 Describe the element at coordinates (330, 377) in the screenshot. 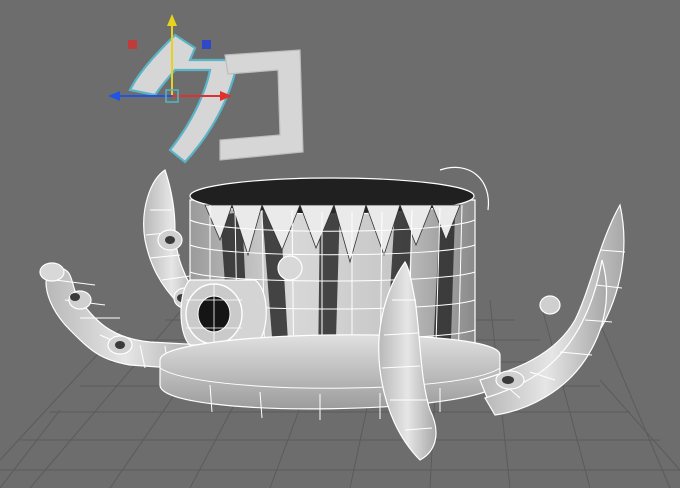

I see `pot-base-ring` at that location.